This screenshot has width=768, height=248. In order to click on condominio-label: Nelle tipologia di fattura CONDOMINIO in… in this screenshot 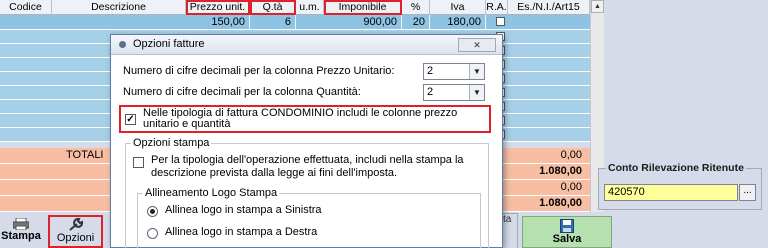, I will do `click(300, 119)`.